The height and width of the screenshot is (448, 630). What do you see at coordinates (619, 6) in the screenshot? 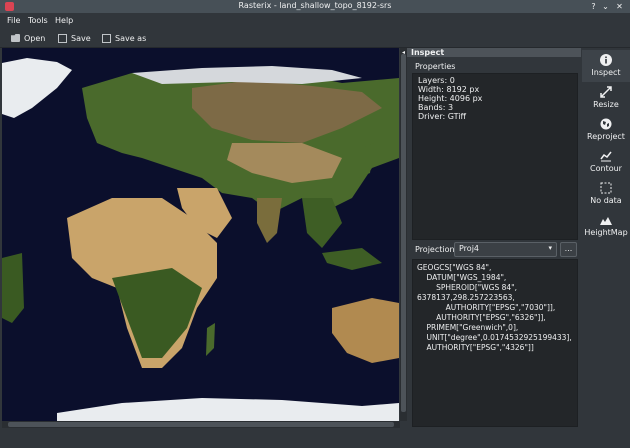
I see `close-button: ✕` at bounding box center [619, 6].